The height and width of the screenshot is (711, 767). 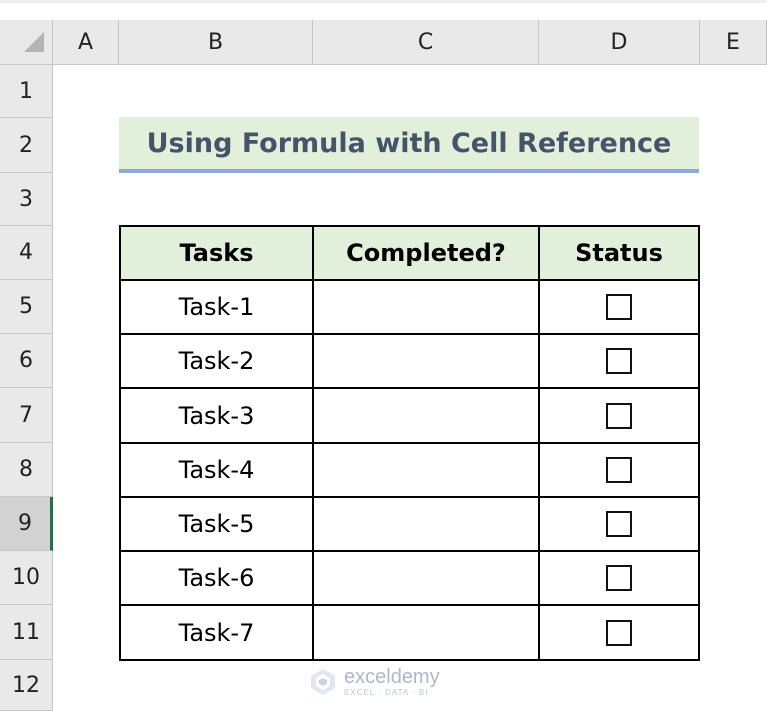 What do you see at coordinates (217, 362) in the screenshot?
I see `task-cell: Task-2` at bounding box center [217, 362].